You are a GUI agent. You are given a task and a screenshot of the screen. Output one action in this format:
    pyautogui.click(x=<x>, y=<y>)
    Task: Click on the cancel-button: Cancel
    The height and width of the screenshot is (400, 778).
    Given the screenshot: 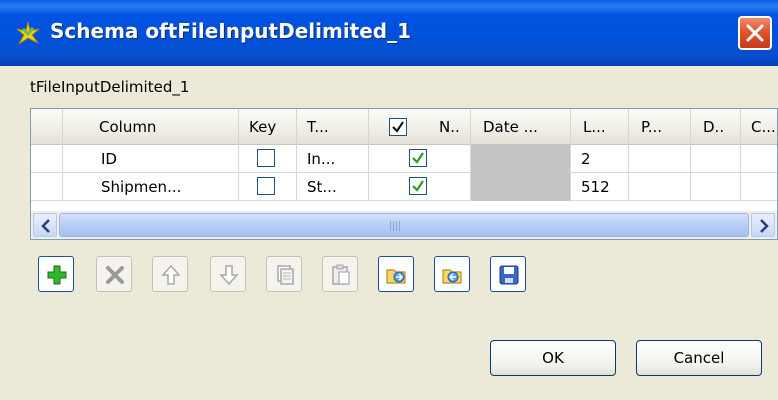 What is the action you would take?
    pyautogui.click(x=699, y=358)
    